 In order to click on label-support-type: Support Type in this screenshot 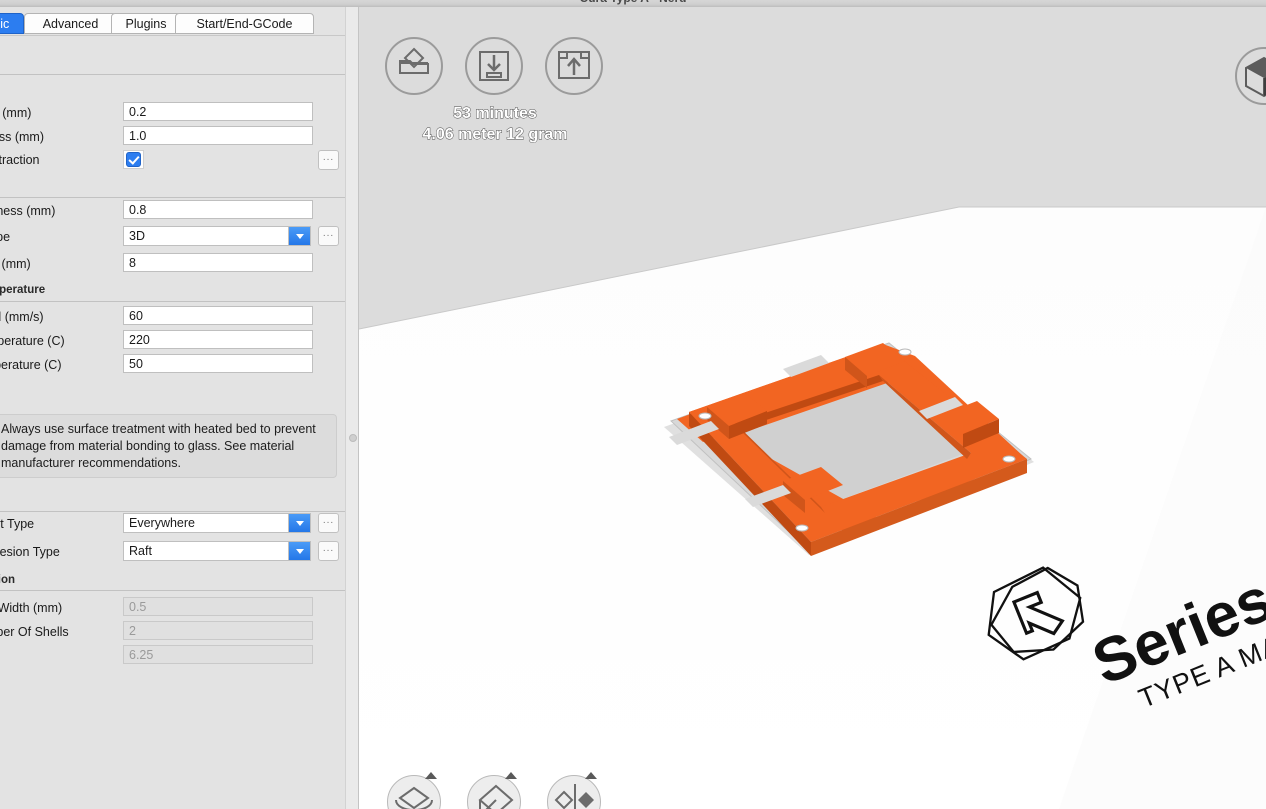, I will do `click(17, 524)`.